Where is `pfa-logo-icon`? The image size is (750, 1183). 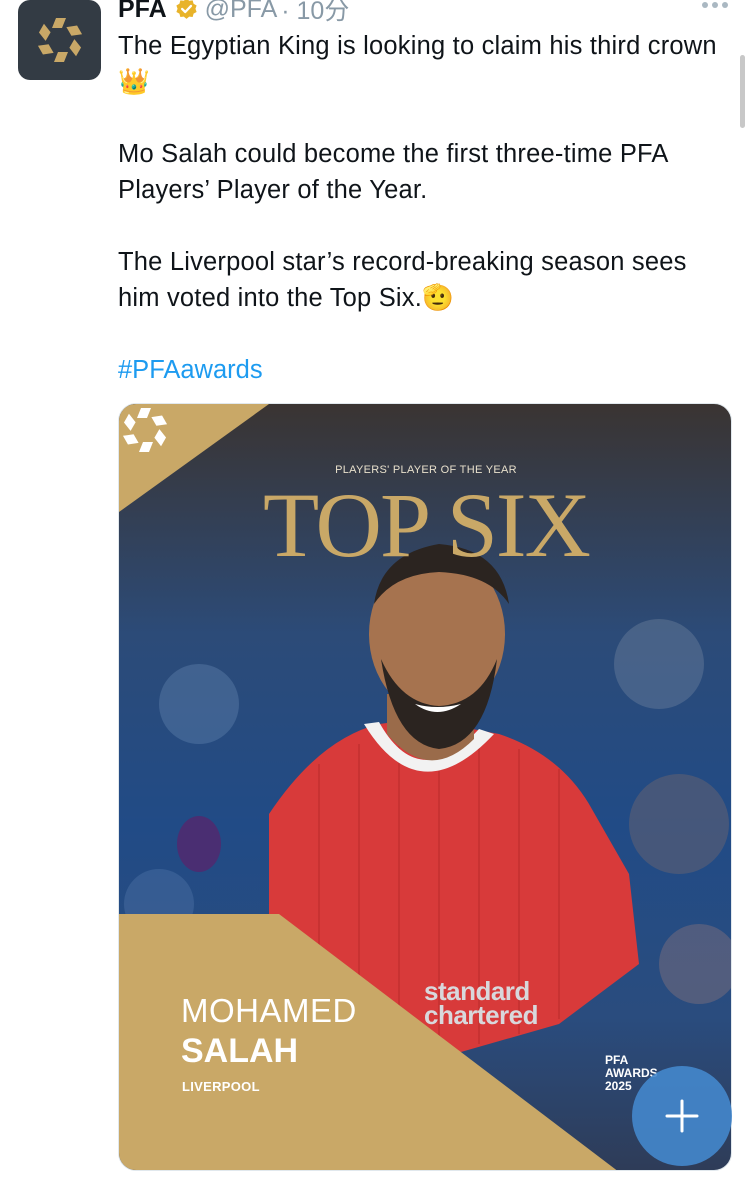
pfa-logo-icon is located at coordinates (59, 40).